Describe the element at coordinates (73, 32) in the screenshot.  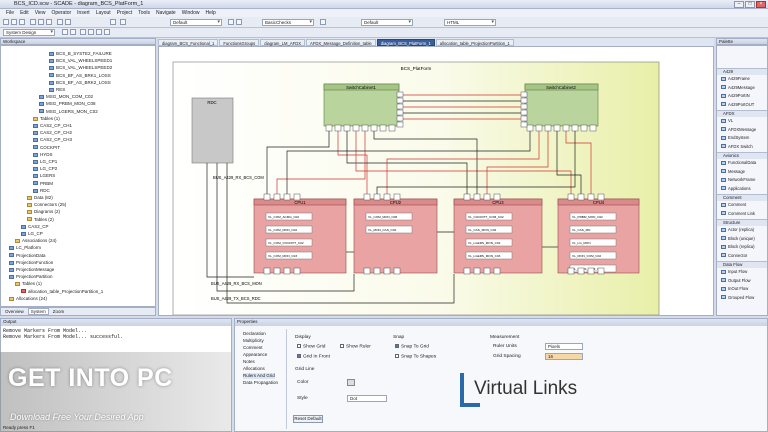
I see `zoom-out-icon` at that location.